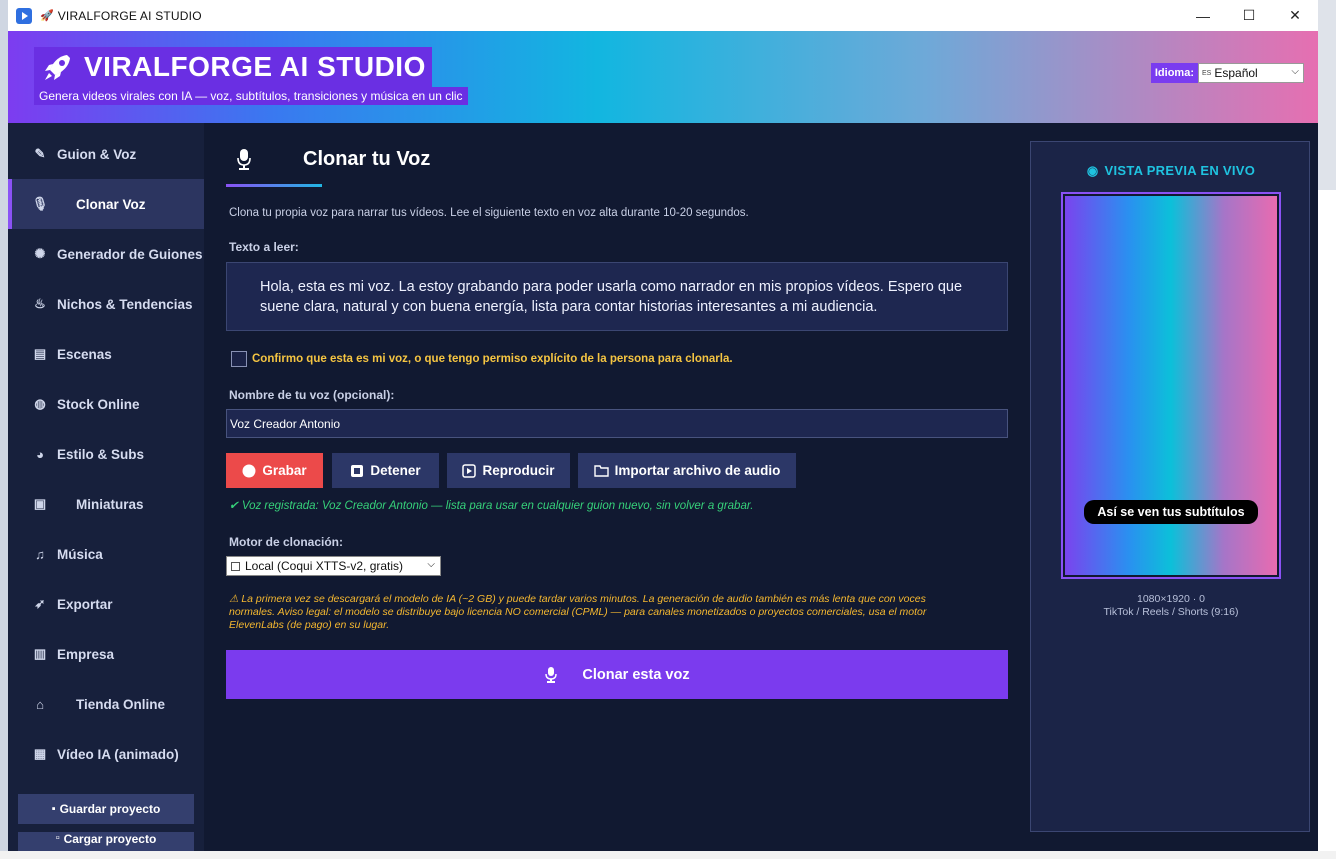  I want to click on preview-formats: TikTok / Reels / Shorts (9:16), so click(1171, 612).